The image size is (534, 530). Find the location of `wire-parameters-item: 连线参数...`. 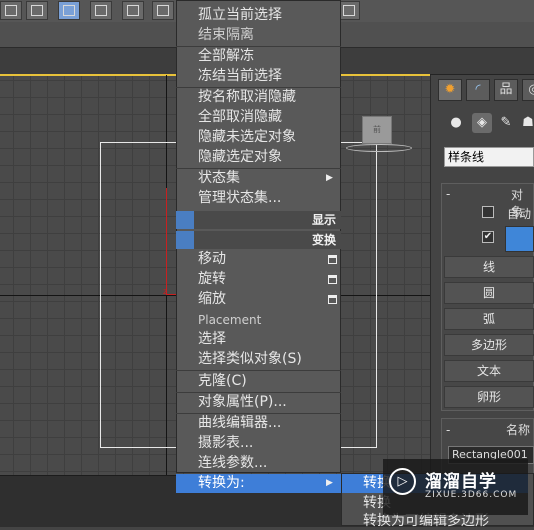

wire-parameters-item: 连线参数... is located at coordinates (232, 463).